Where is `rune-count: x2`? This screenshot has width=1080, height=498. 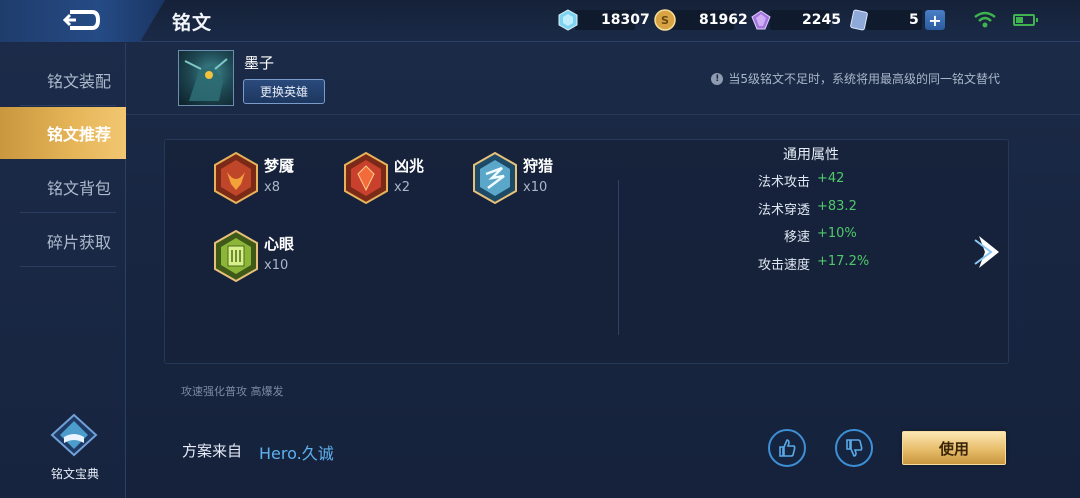 rune-count: x2 is located at coordinates (402, 187).